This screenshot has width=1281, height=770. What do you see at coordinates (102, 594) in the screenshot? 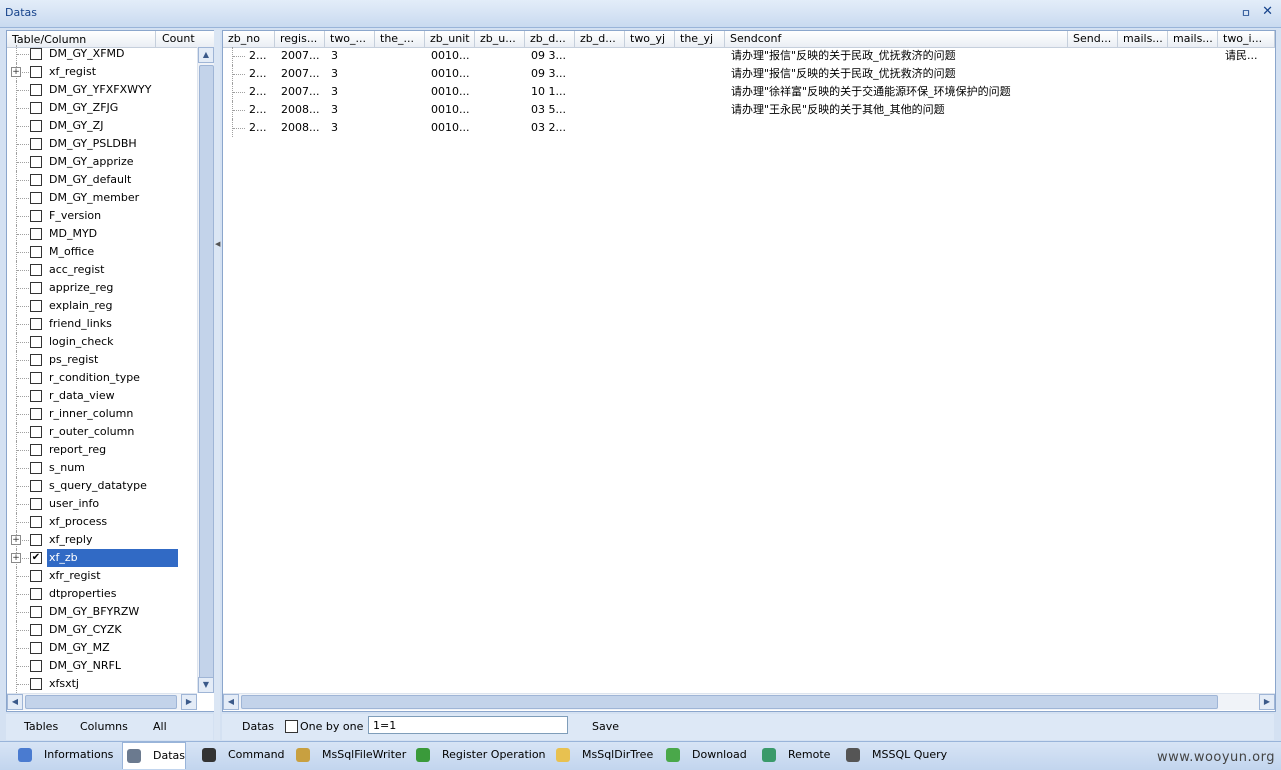
I see `tree-item: dtproperties` at bounding box center [102, 594].